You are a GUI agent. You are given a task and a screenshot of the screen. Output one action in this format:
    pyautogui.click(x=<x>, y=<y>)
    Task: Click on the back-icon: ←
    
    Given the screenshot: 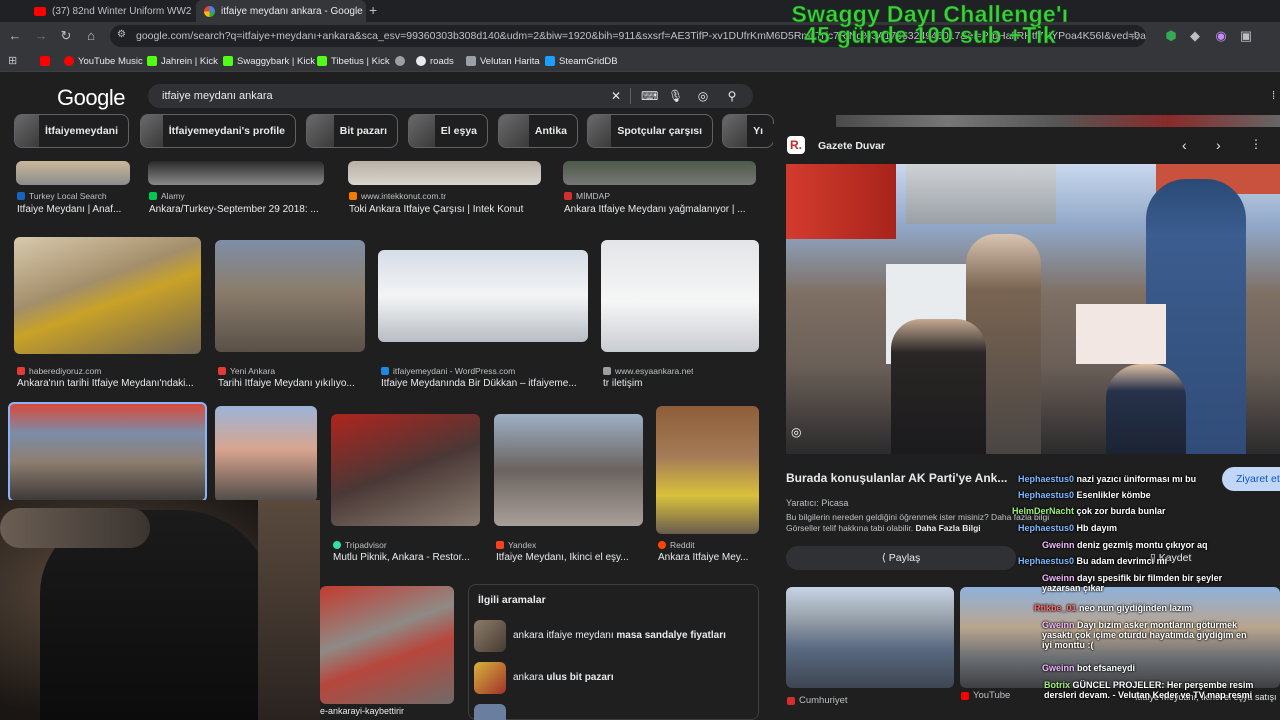 What is the action you would take?
    pyautogui.click(x=15, y=36)
    